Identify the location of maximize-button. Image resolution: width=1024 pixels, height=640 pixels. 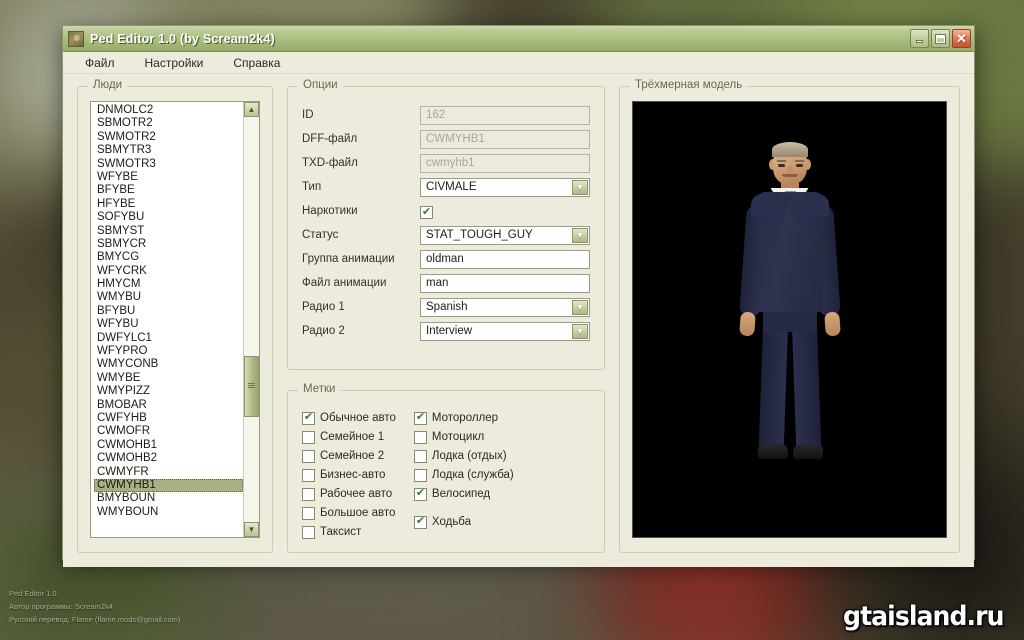
(940, 38).